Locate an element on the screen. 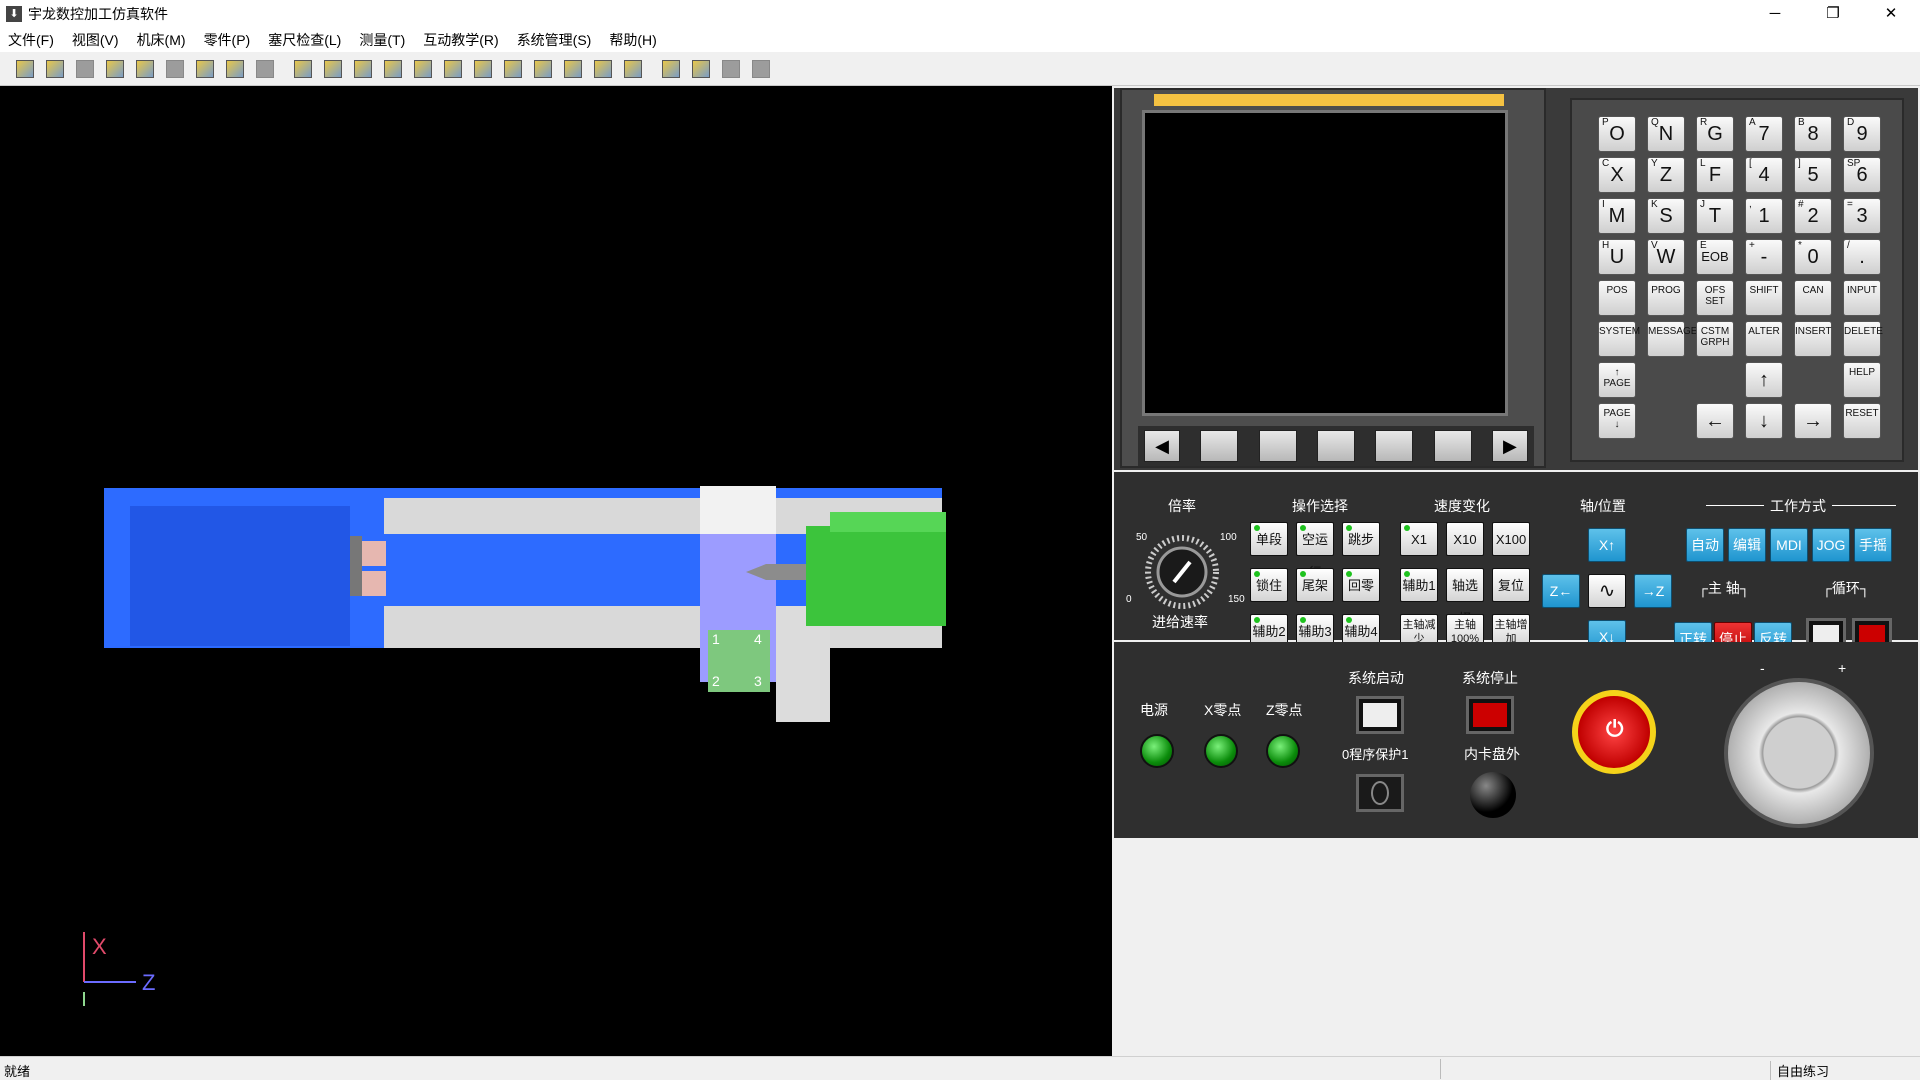 The height and width of the screenshot is (1080, 1920). key-page-down: PAGE ↓ is located at coordinates (1617, 421).